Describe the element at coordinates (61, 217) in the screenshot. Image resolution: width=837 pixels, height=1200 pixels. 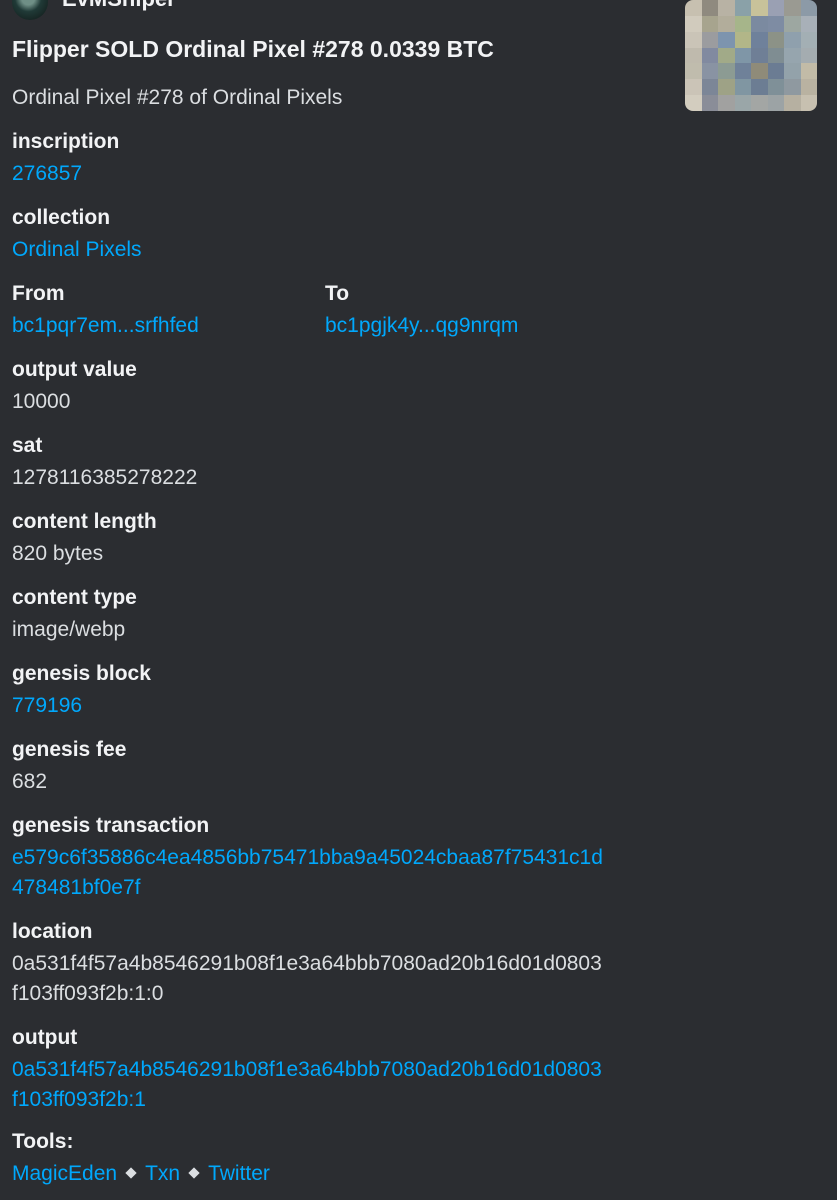
I see `field-label: collection` at that location.